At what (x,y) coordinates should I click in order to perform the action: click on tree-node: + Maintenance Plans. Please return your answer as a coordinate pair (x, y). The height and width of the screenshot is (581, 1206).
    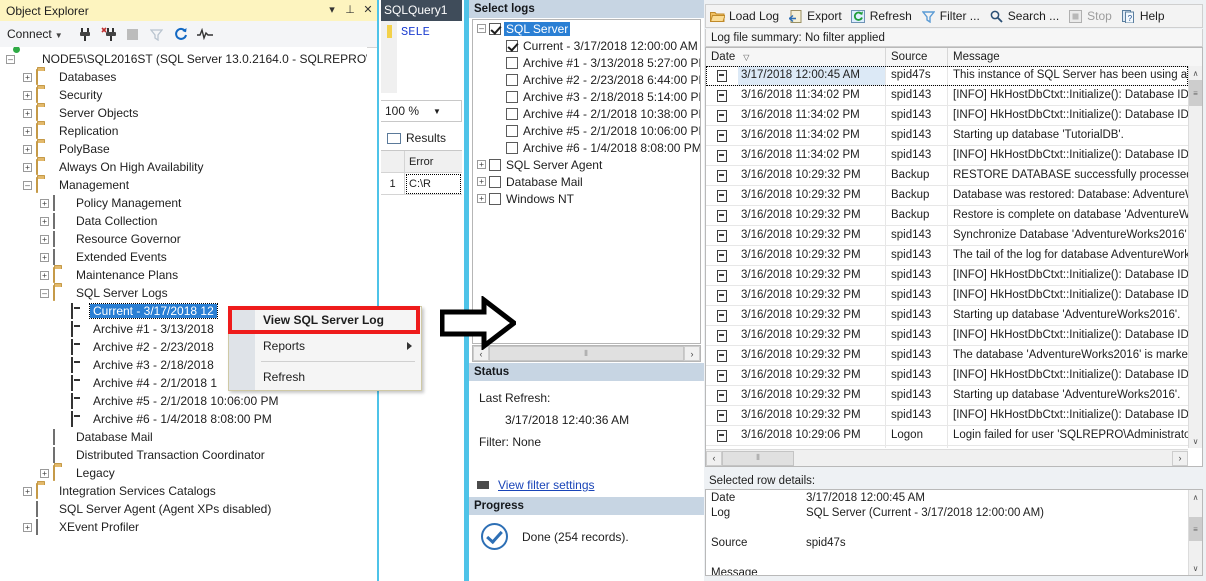
    Looking at the image, I should click on (183, 275).